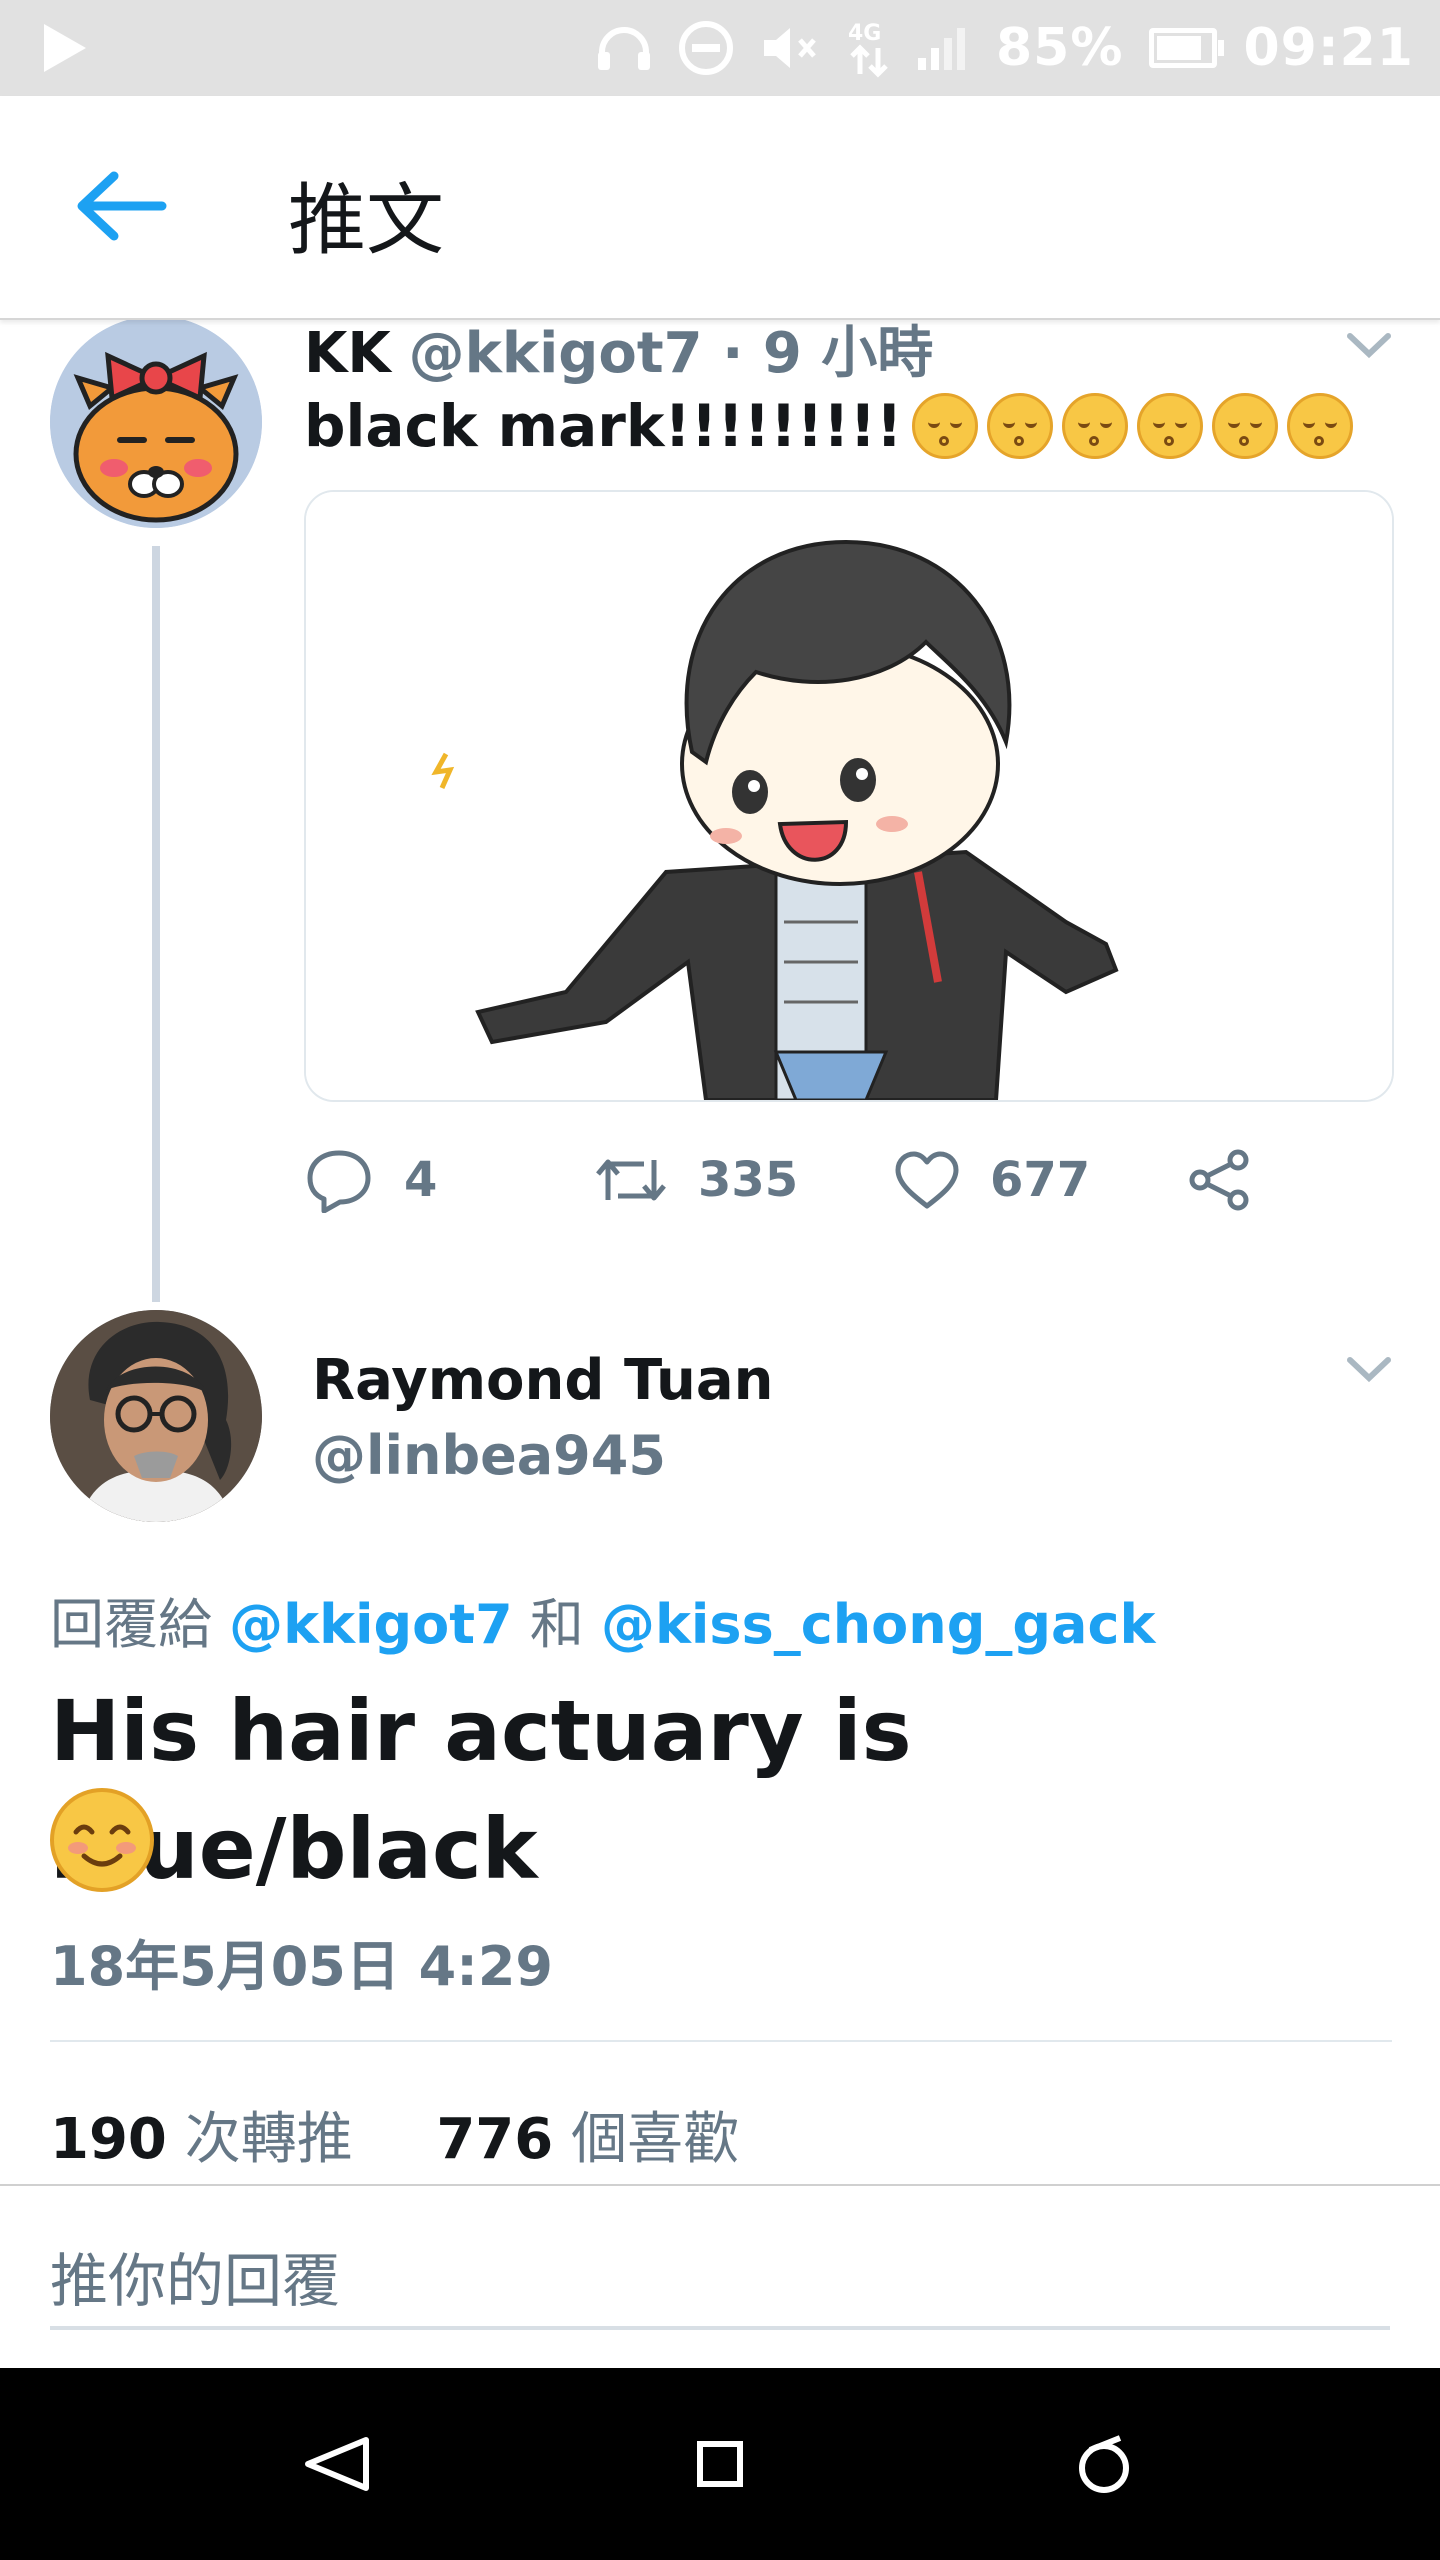 This screenshot has width=1440, height=2560. What do you see at coordinates (624, 48) in the screenshot?
I see `headphones-icon` at bounding box center [624, 48].